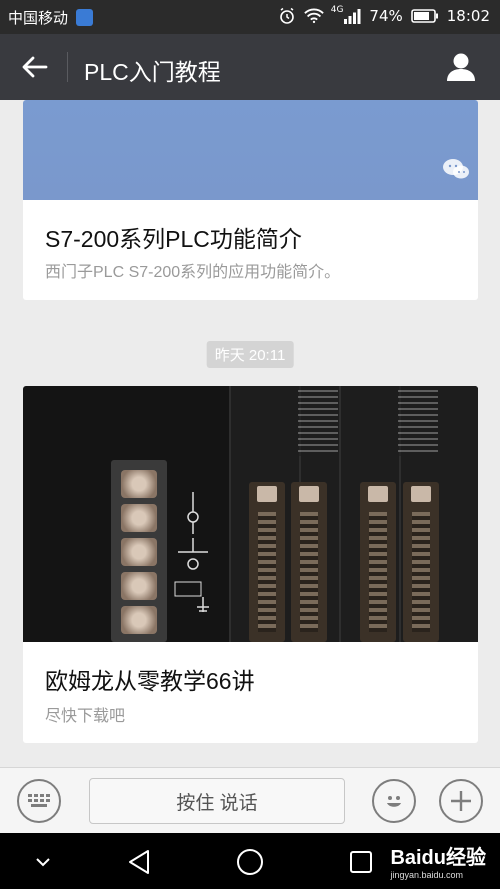 The height and width of the screenshot is (889, 500). Describe the element at coordinates (193, 272) in the screenshot. I see `article-description: 西门子PLC S7-200系列的应用功能简介。` at that location.